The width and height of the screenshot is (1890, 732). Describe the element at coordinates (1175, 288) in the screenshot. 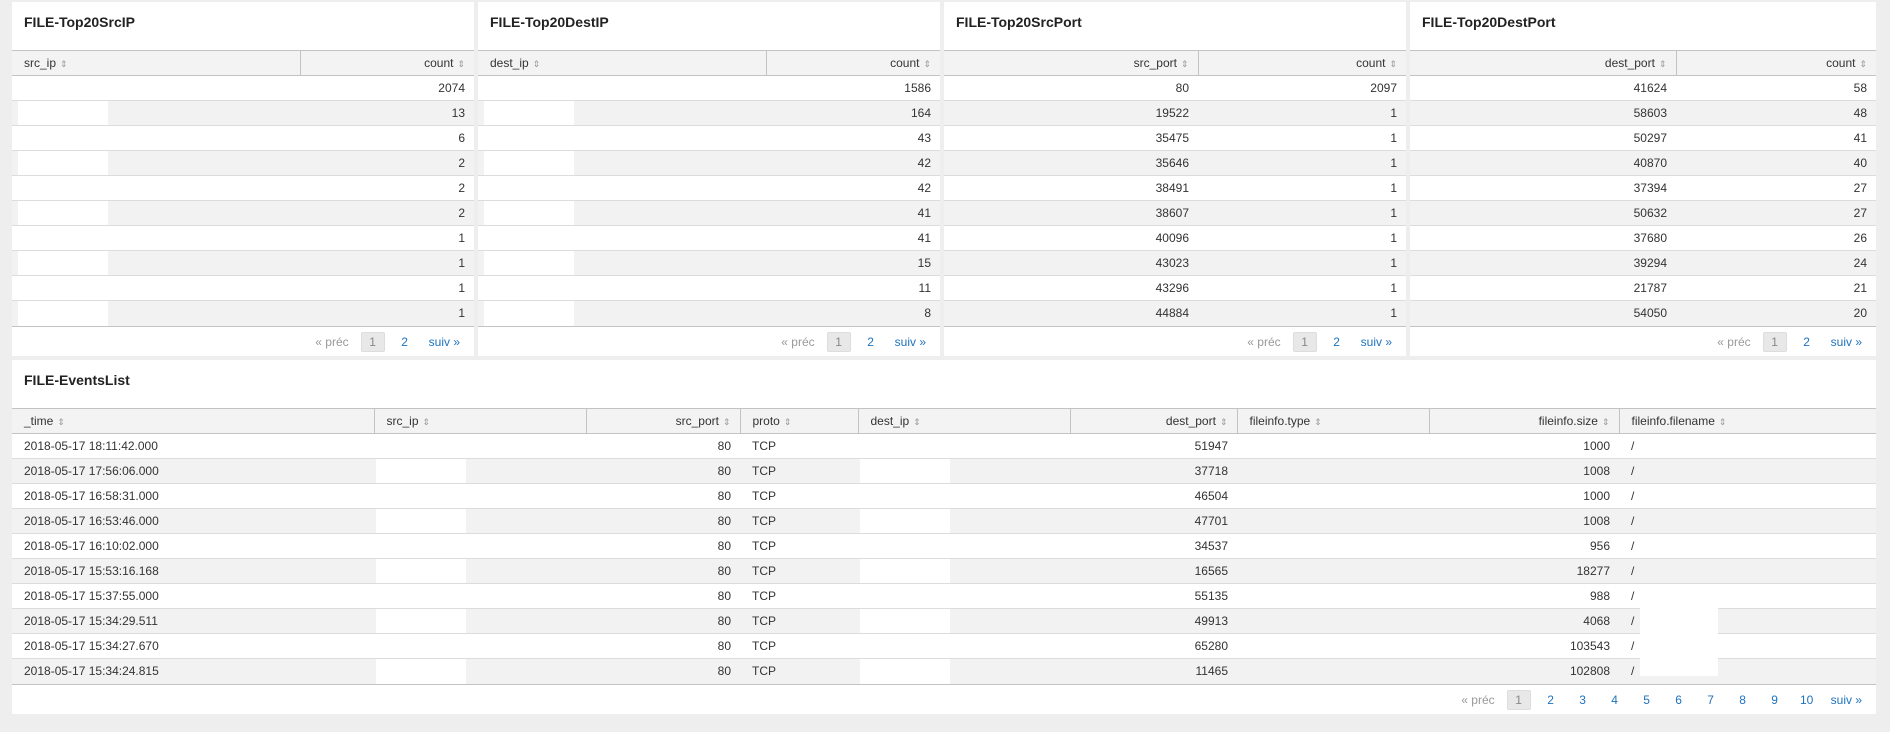

I see `table-row: 43296 1` at that location.